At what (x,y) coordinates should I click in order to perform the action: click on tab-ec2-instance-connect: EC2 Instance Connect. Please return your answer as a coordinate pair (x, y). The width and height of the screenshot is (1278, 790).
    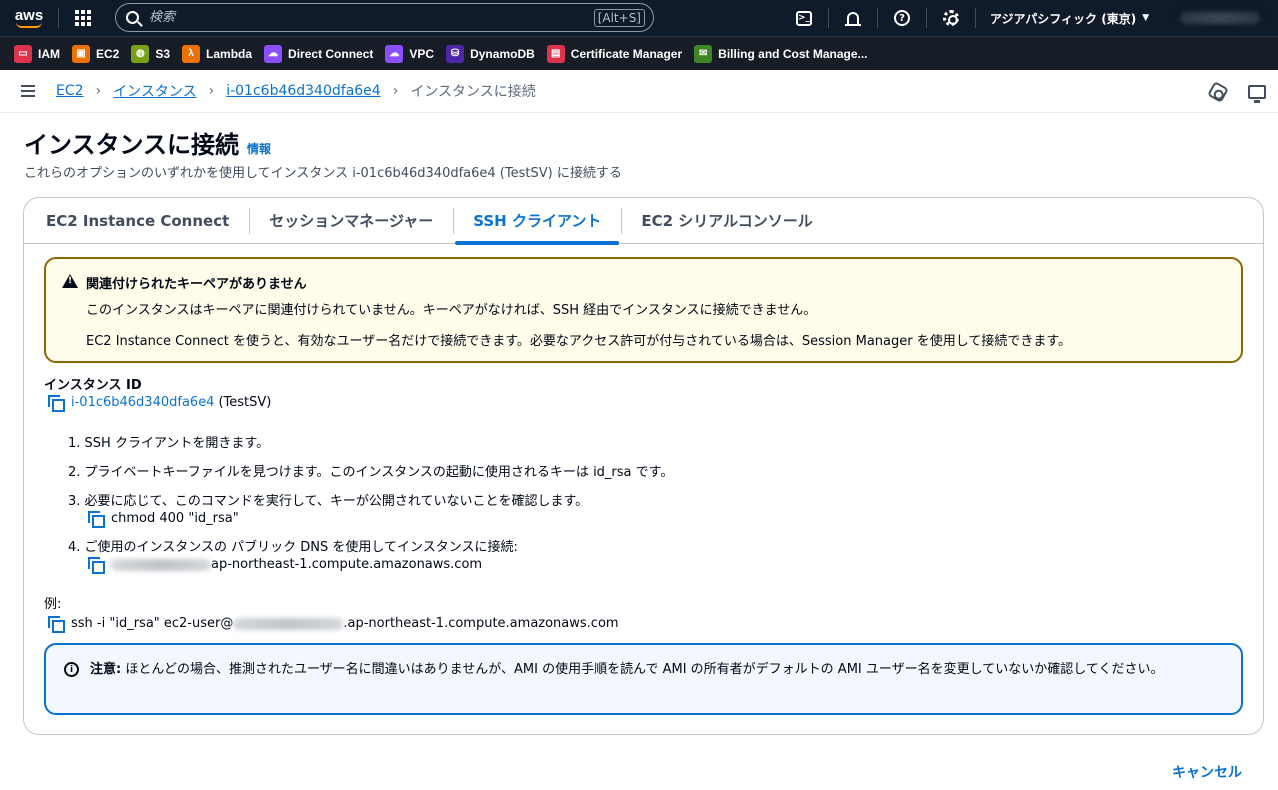
    Looking at the image, I should click on (137, 221).